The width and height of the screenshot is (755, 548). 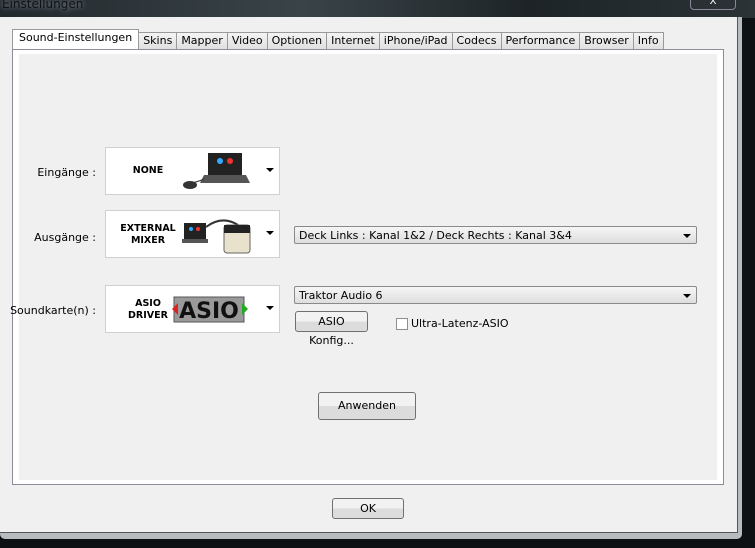 What do you see at coordinates (76, 39) in the screenshot?
I see `tab-sound-einstellungen: Sound-Einstellungen` at bounding box center [76, 39].